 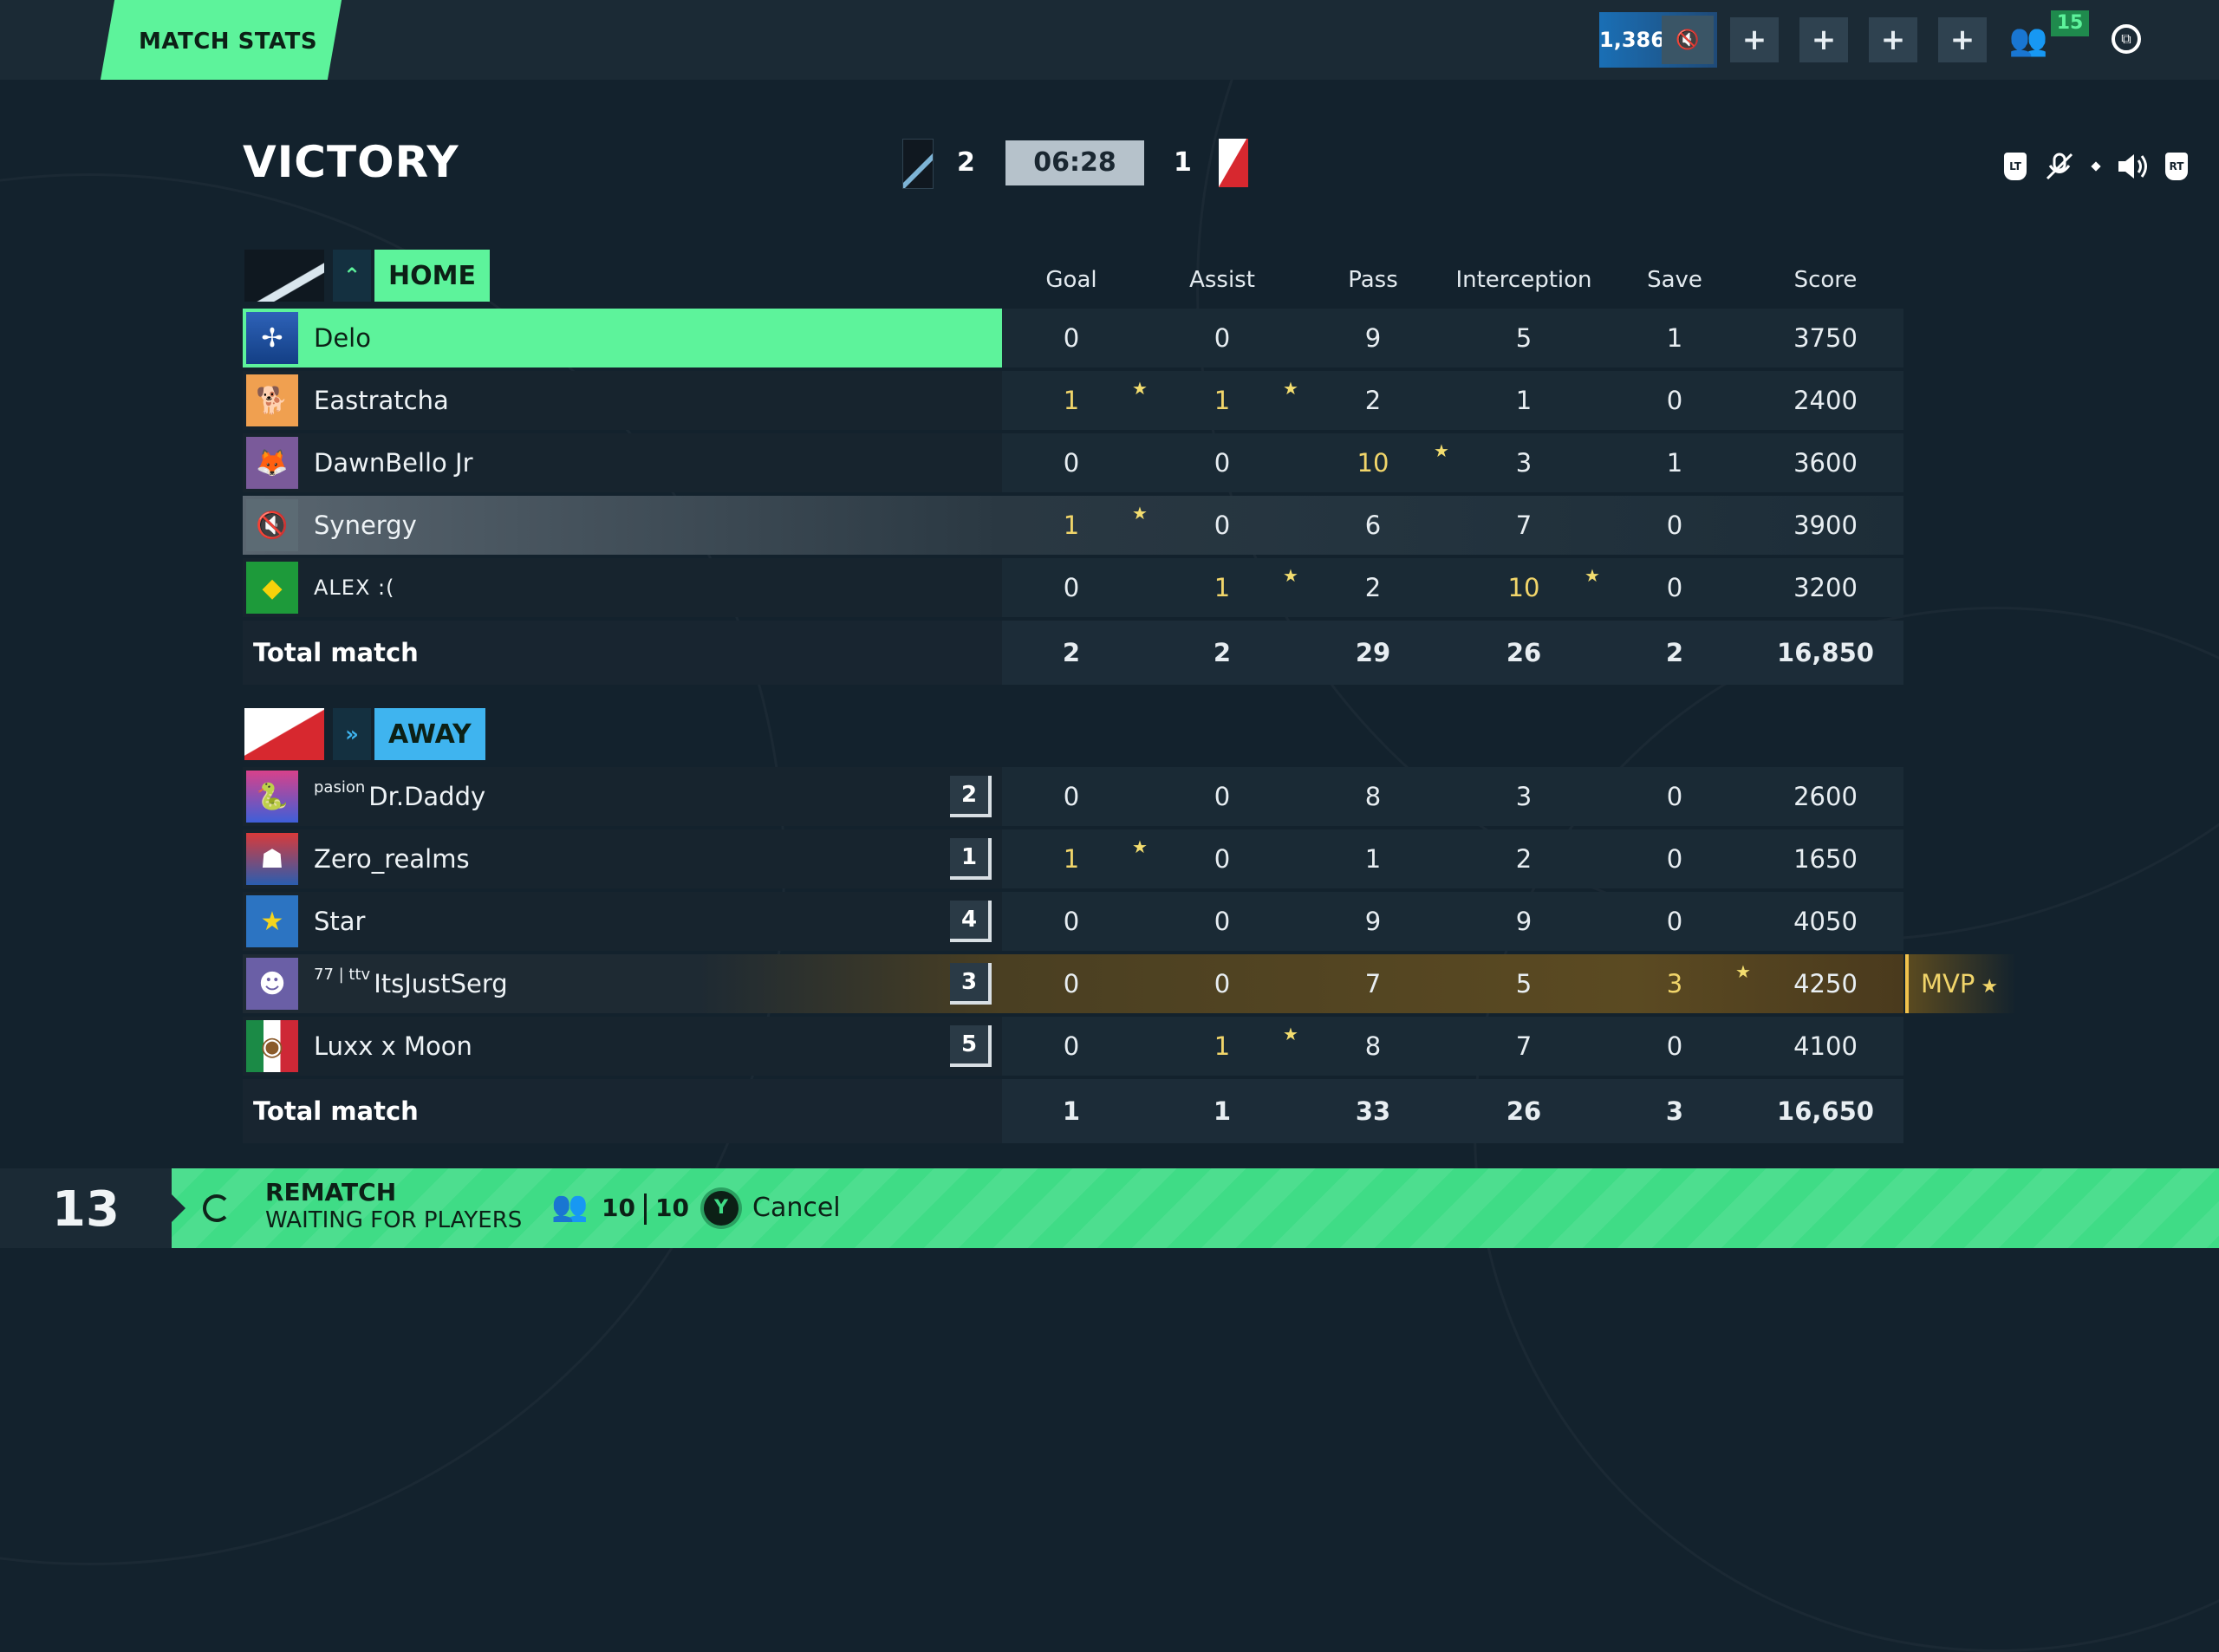 What do you see at coordinates (1523, 983) in the screenshot?
I see `stat-interception: 5` at bounding box center [1523, 983].